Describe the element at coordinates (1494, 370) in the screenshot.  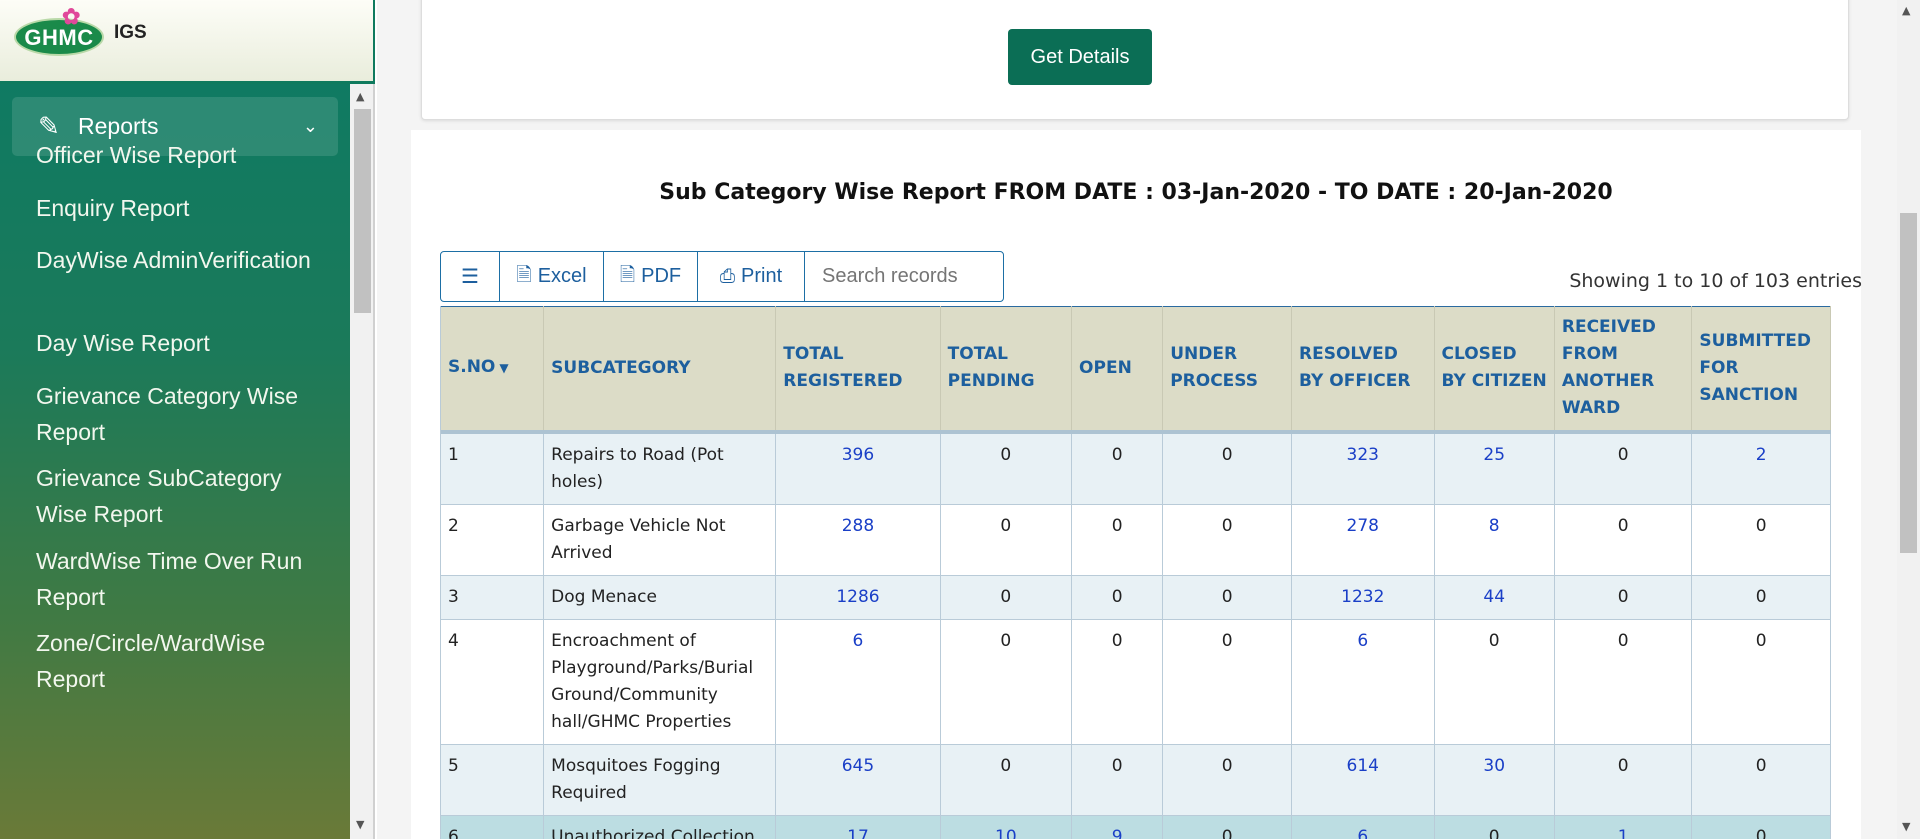
I see `col-header-closed-by-citizen: CLOSED BY CITIZEN` at that location.